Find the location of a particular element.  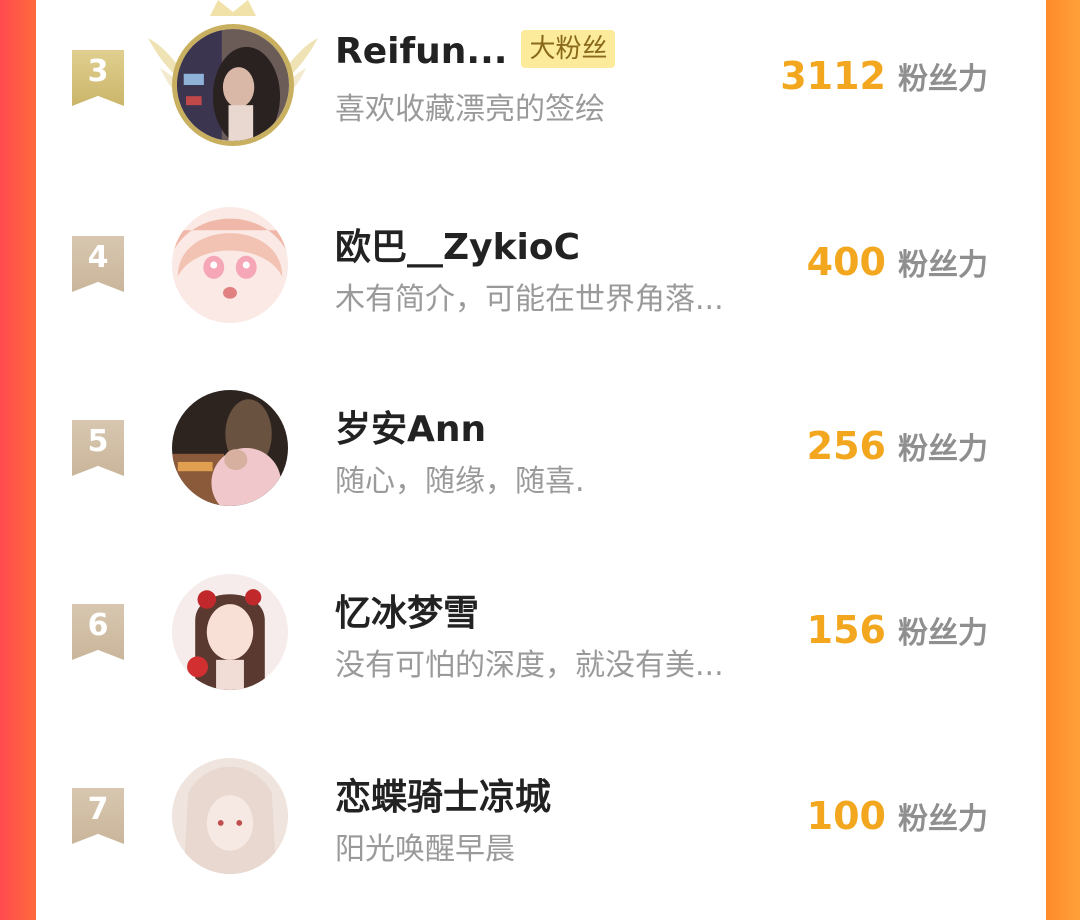

fan-power-score: 400 粉丝力 is located at coordinates (897, 262).